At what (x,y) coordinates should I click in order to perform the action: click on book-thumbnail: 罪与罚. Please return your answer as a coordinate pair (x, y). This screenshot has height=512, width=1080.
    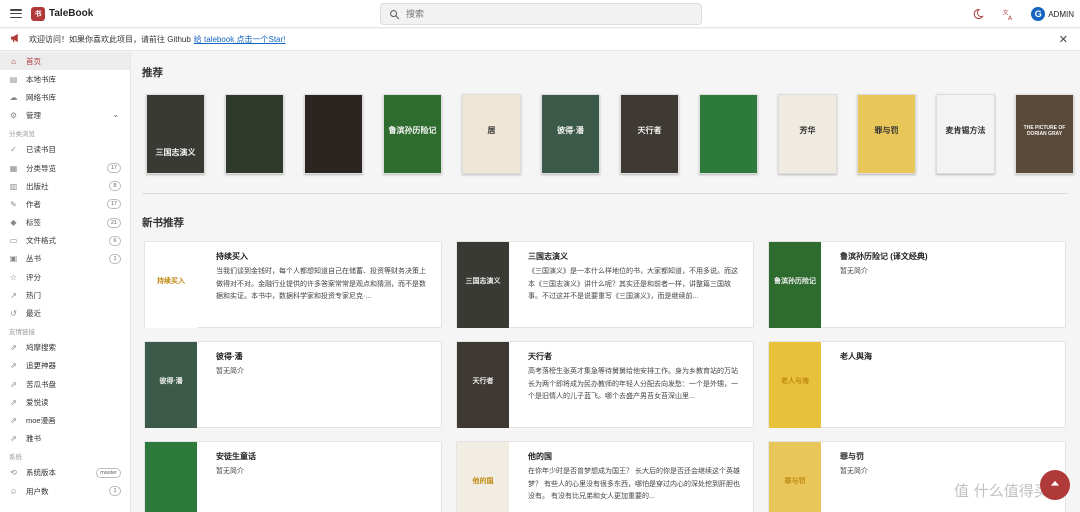
    Looking at the image, I should click on (795, 477).